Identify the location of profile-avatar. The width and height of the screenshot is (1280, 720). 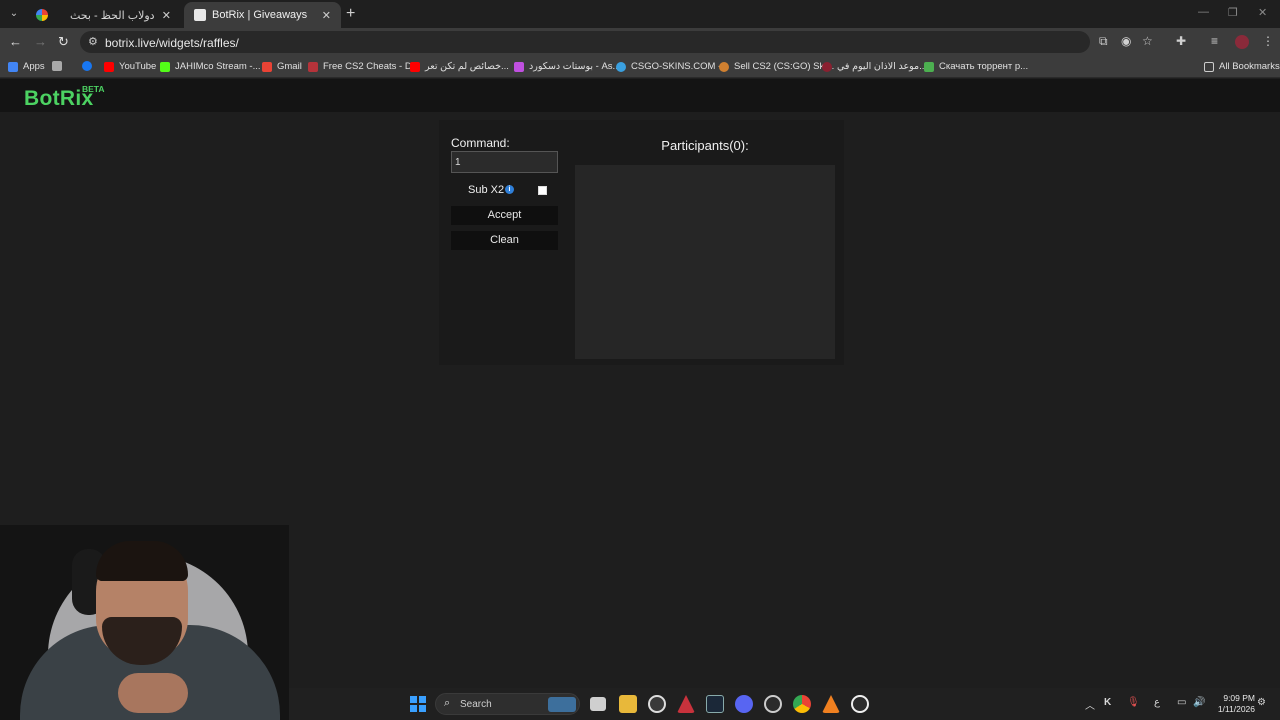
(1242, 42).